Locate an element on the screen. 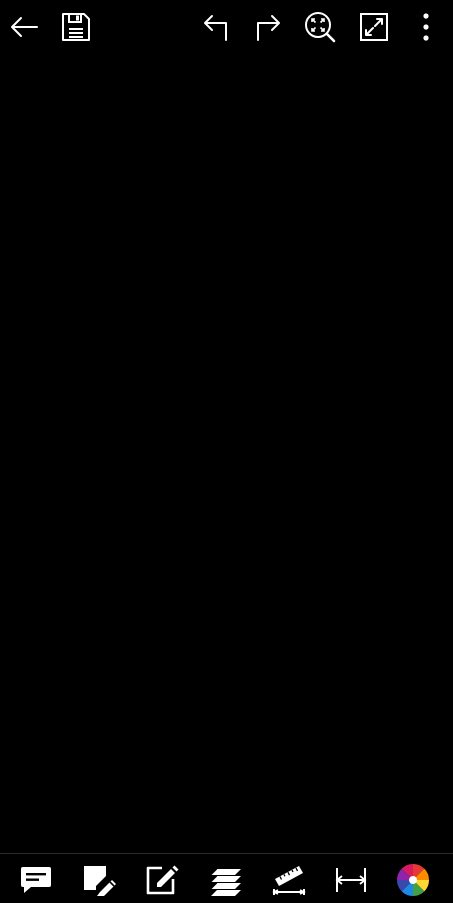 The height and width of the screenshot is (903, 453). zoom-fit-button is located at coordinates (320, 27).